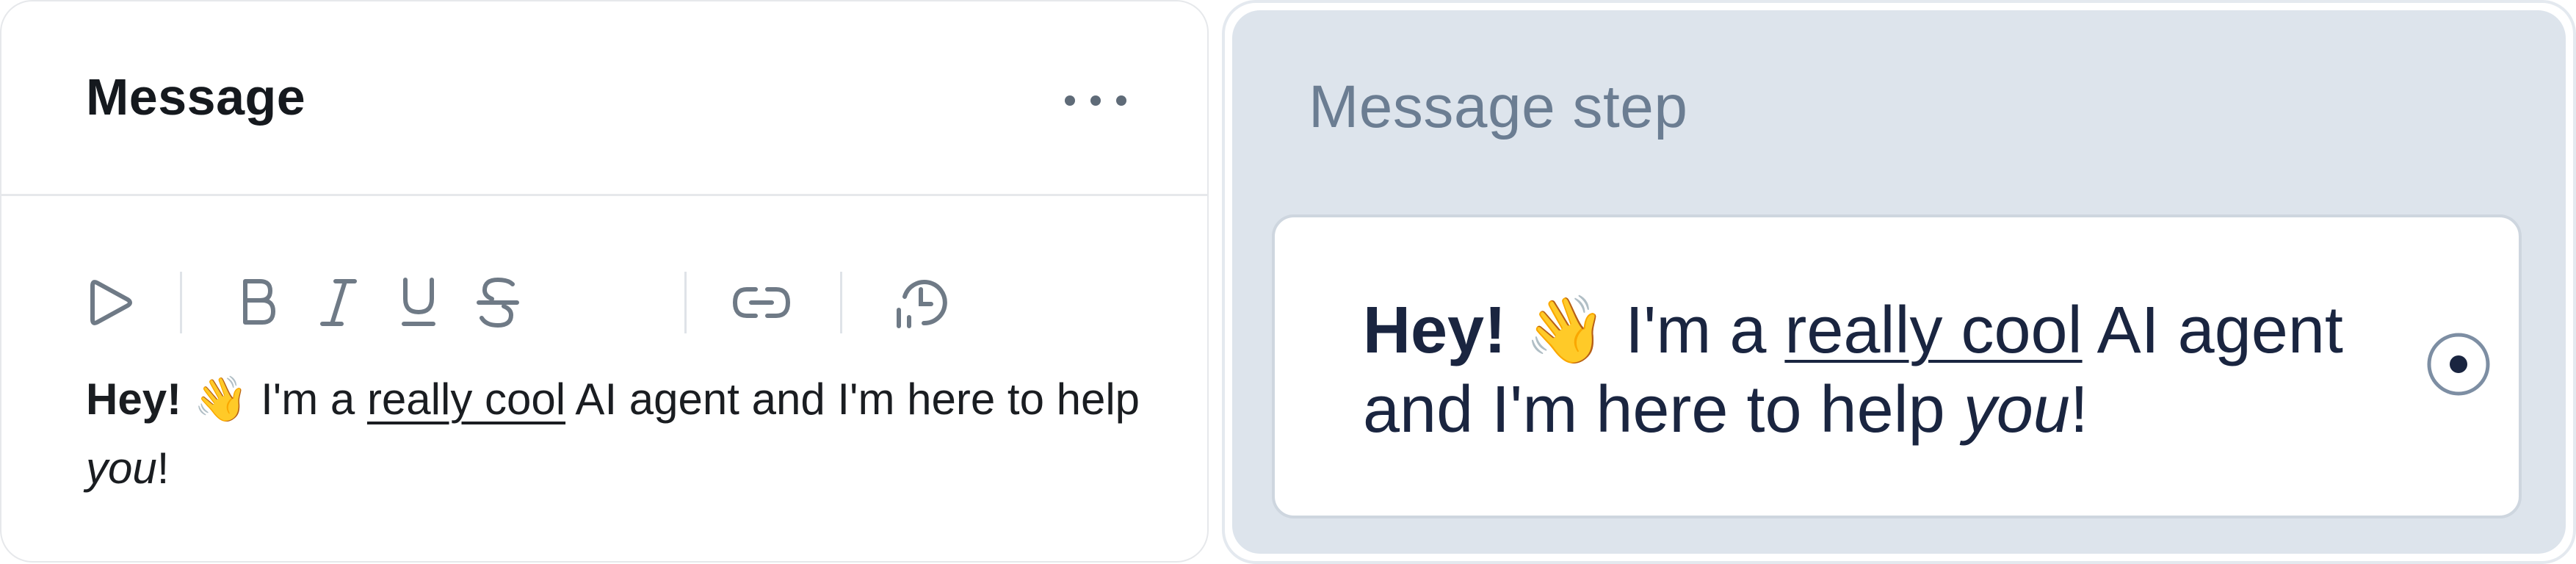 This screenshot has width=2576, height=564. What do you see at coordinates (852, 399) in the screenshot?
I see `text-segment: AI agent and I'm here to help` at bounding box center [852, 399].